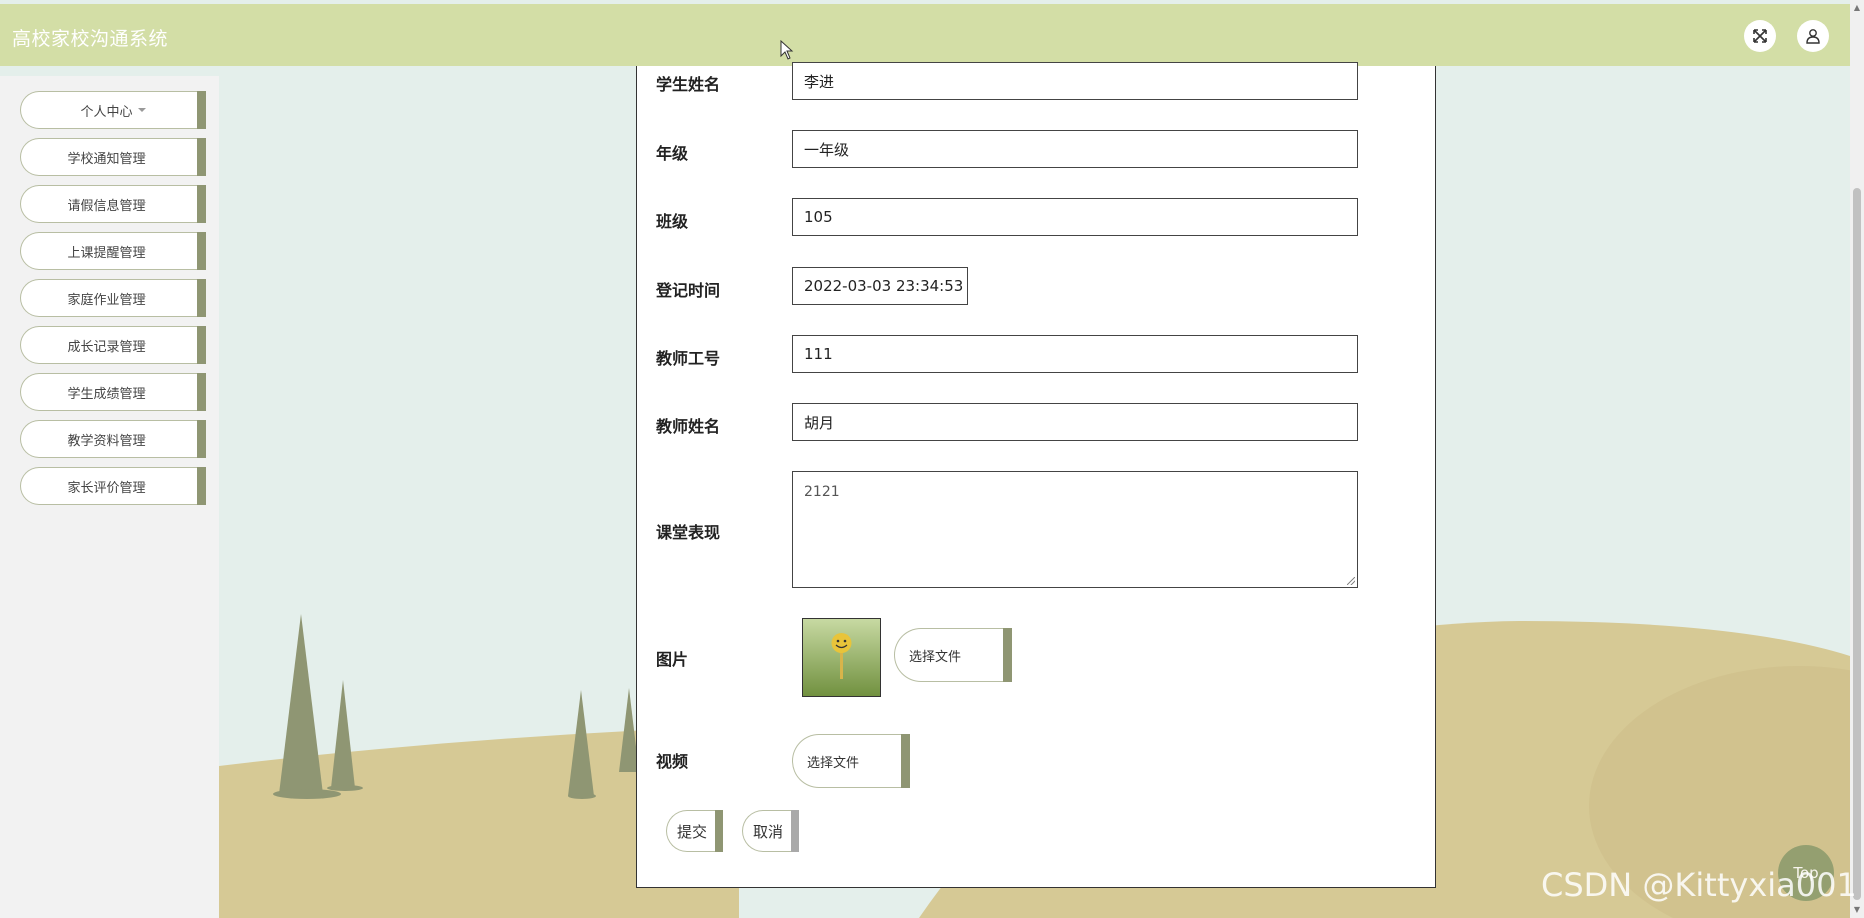 The height and width of the screenshot is (918, 1864). What do you see at coordinates (106, 206) in the screenshot?
I see `sidebar-item-label: 请假信息管理` at bounding box center [106, 206].